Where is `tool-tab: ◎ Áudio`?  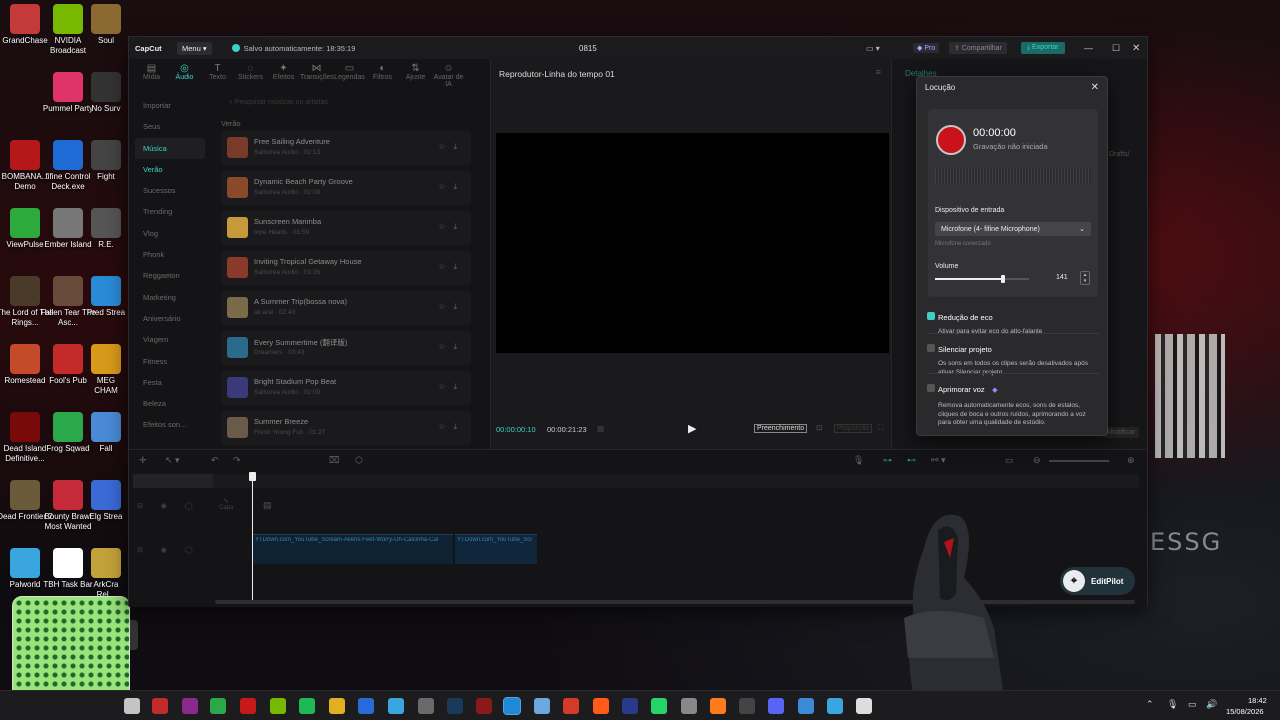
tool-tab: ◎ Áudio is located at coordinates (184, 74).